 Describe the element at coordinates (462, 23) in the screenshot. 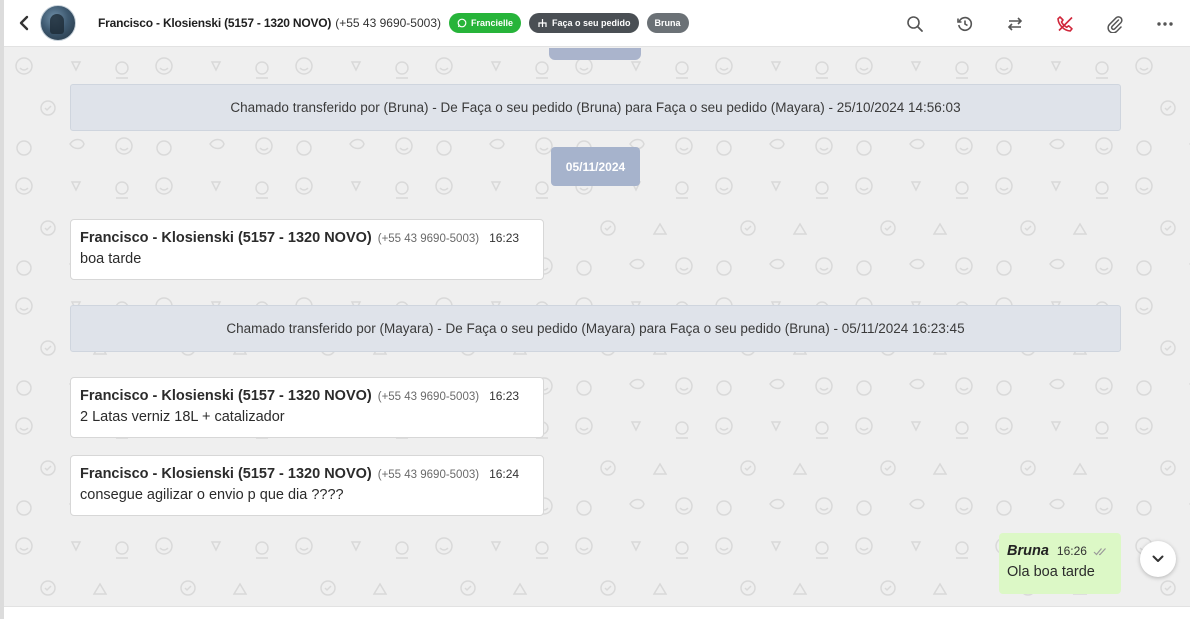

I see `whatsapp-icon` at that location.